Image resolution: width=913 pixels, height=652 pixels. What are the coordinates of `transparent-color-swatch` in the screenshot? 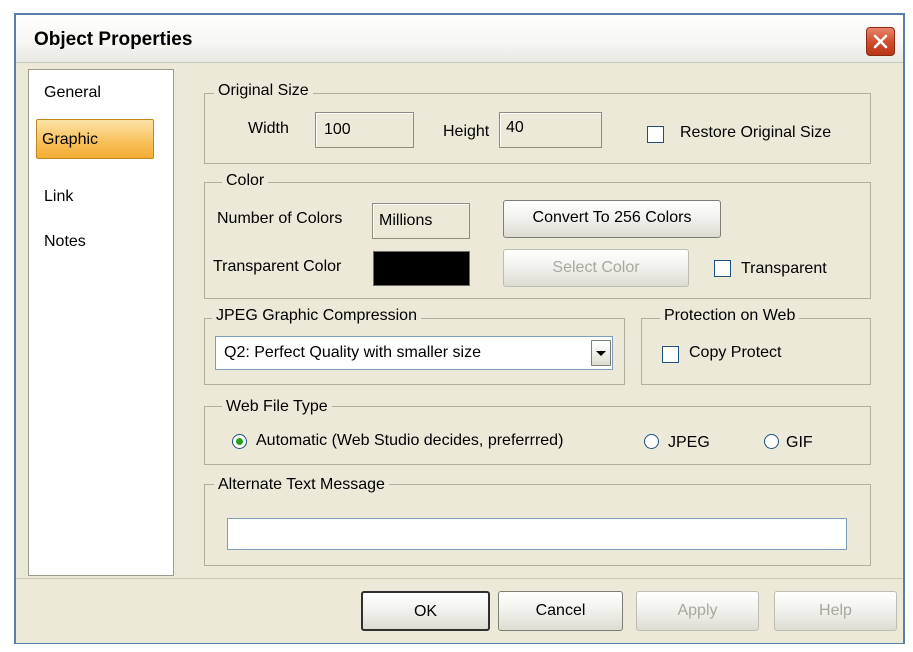 It's located at (421, 268).